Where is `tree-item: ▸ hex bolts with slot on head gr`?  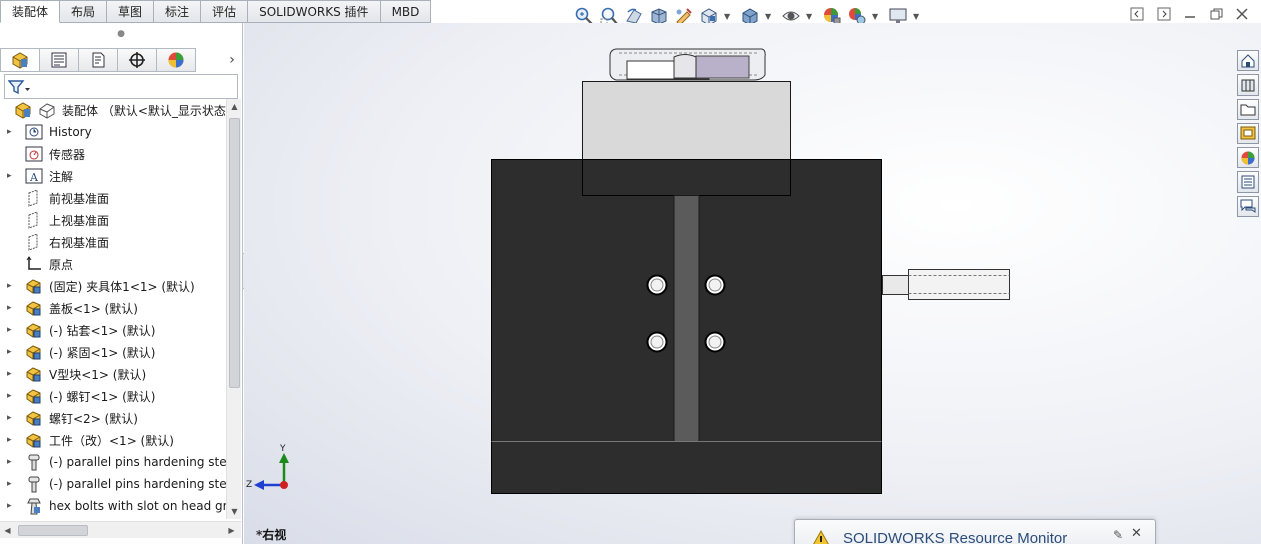 tree-item: ▸ hex bolts with slot on head gr is located at coordinates (113, 506).